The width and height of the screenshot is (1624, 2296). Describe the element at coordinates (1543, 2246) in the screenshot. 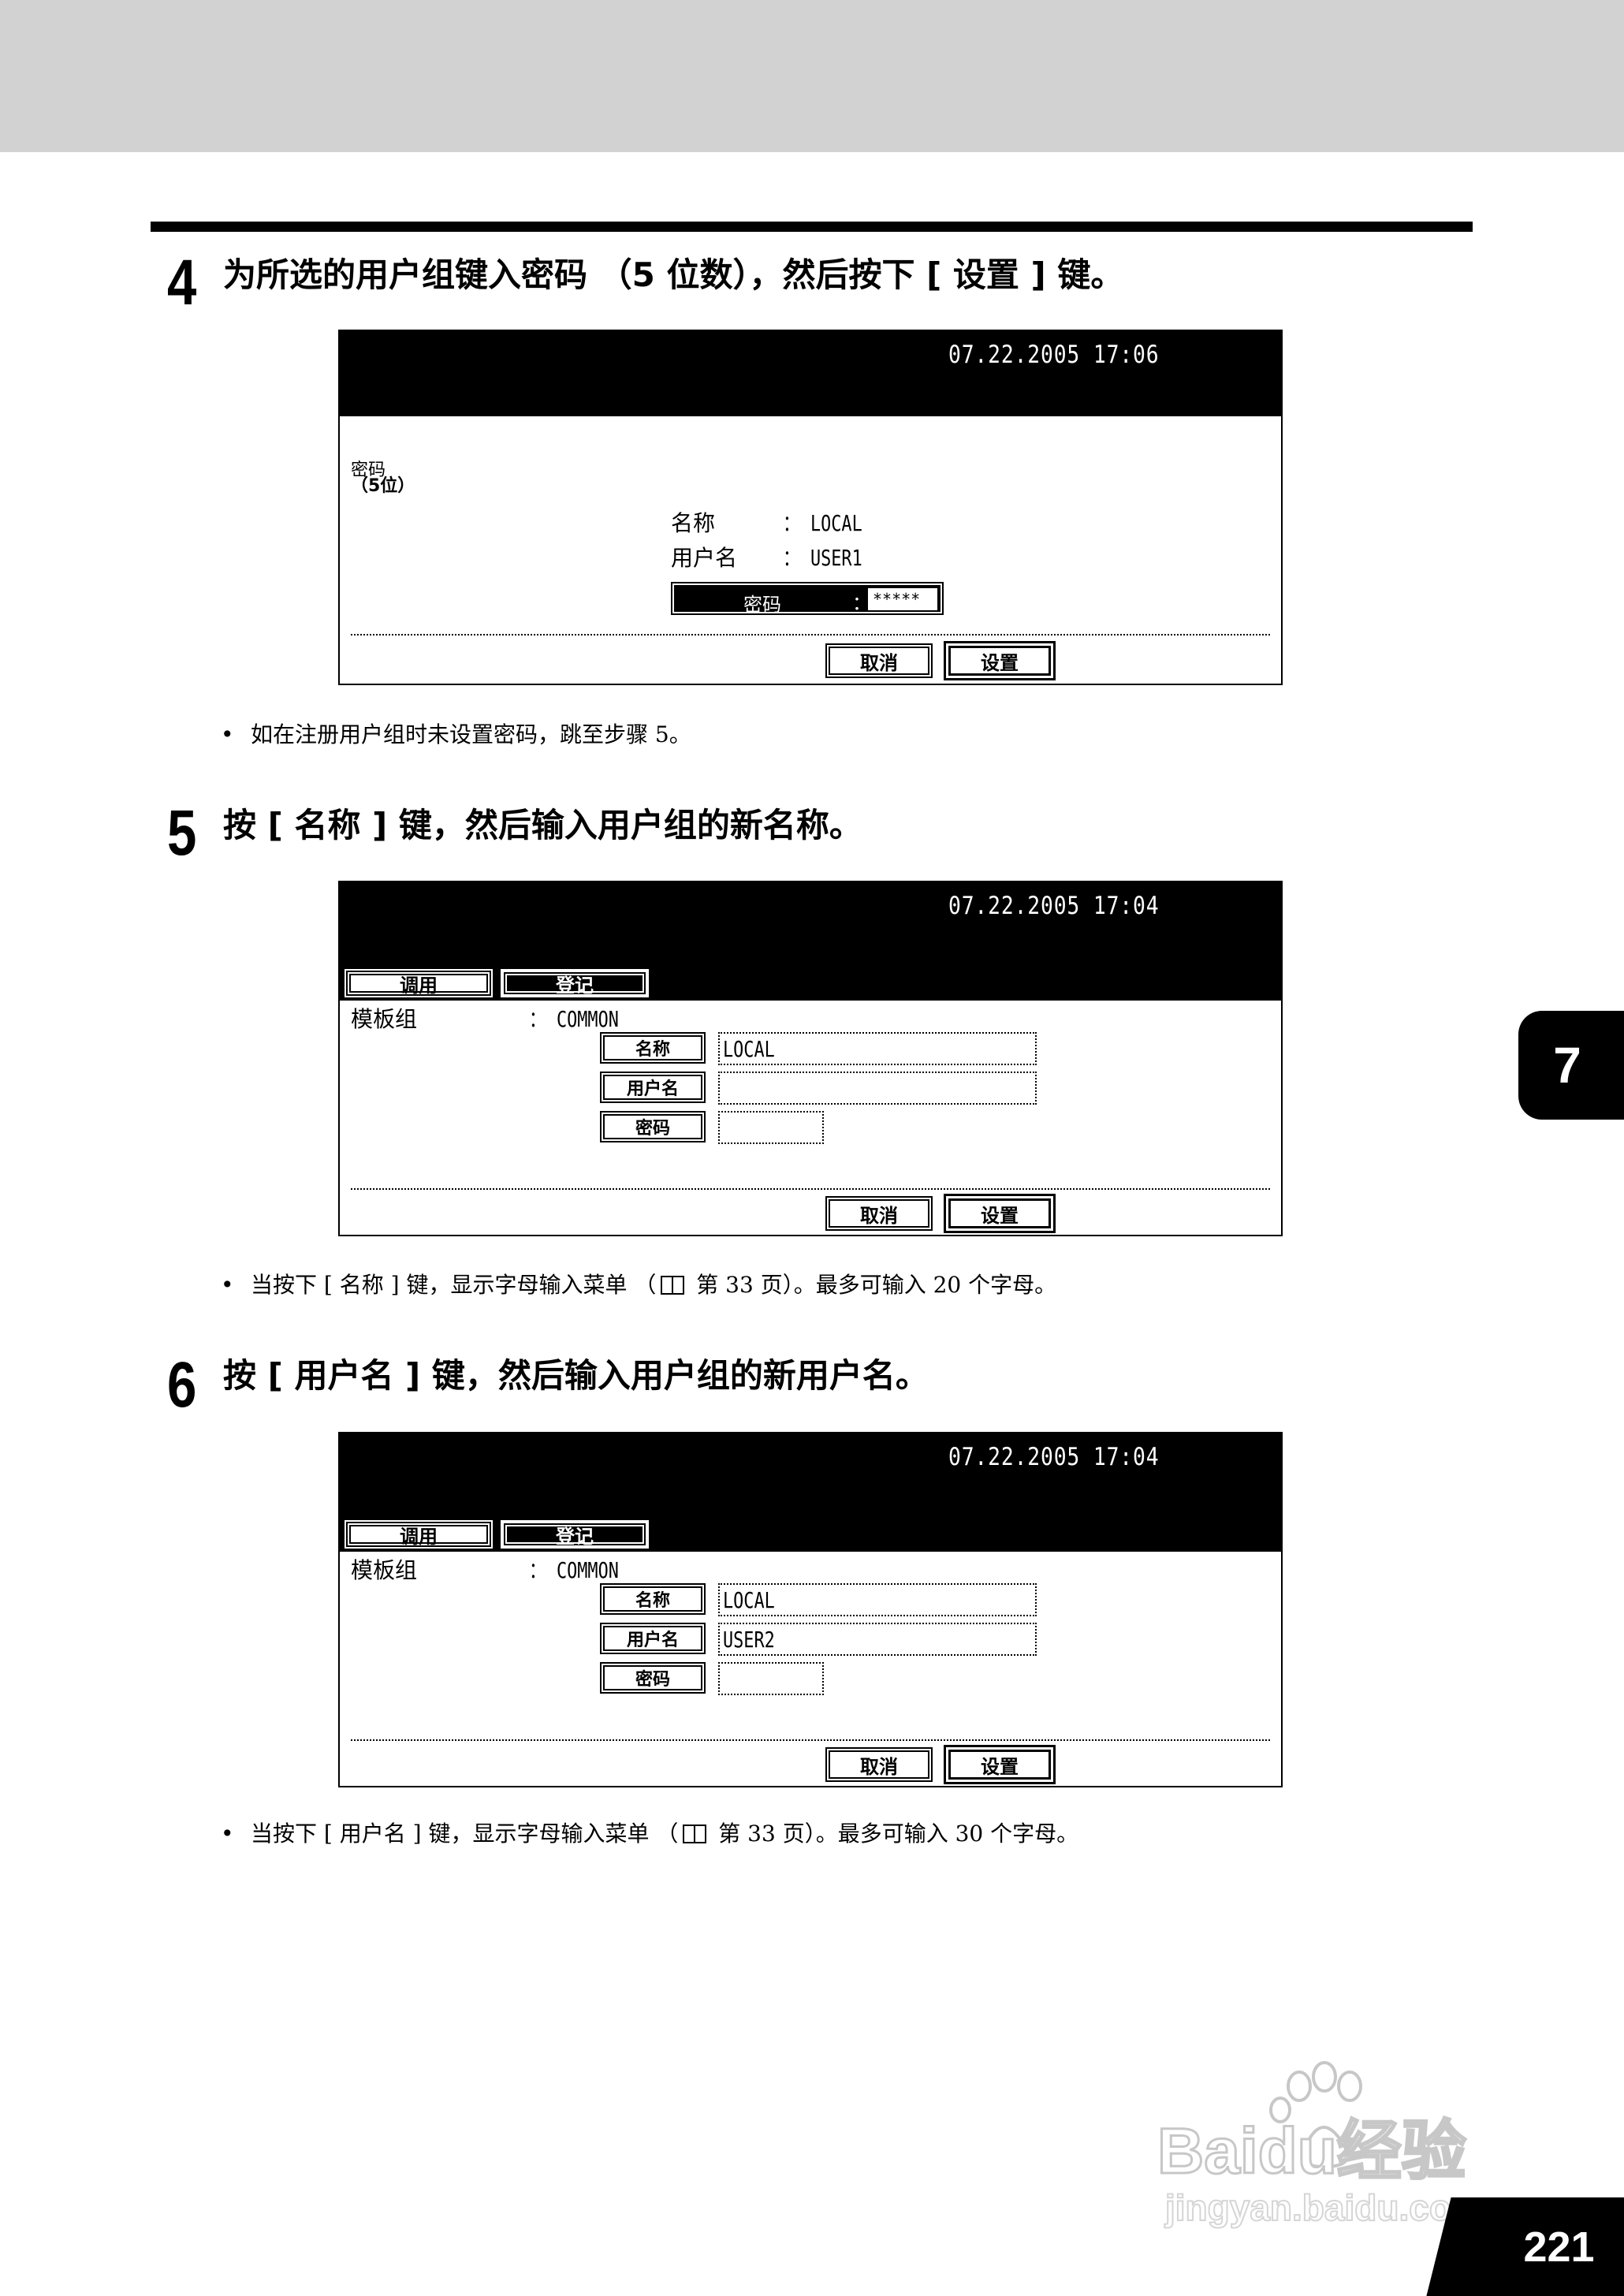

I see `page-number: 221` at that location.